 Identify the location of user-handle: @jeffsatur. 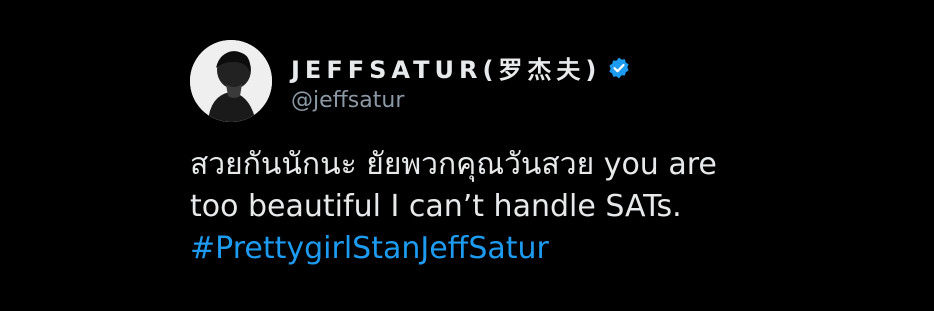
(461, 100).